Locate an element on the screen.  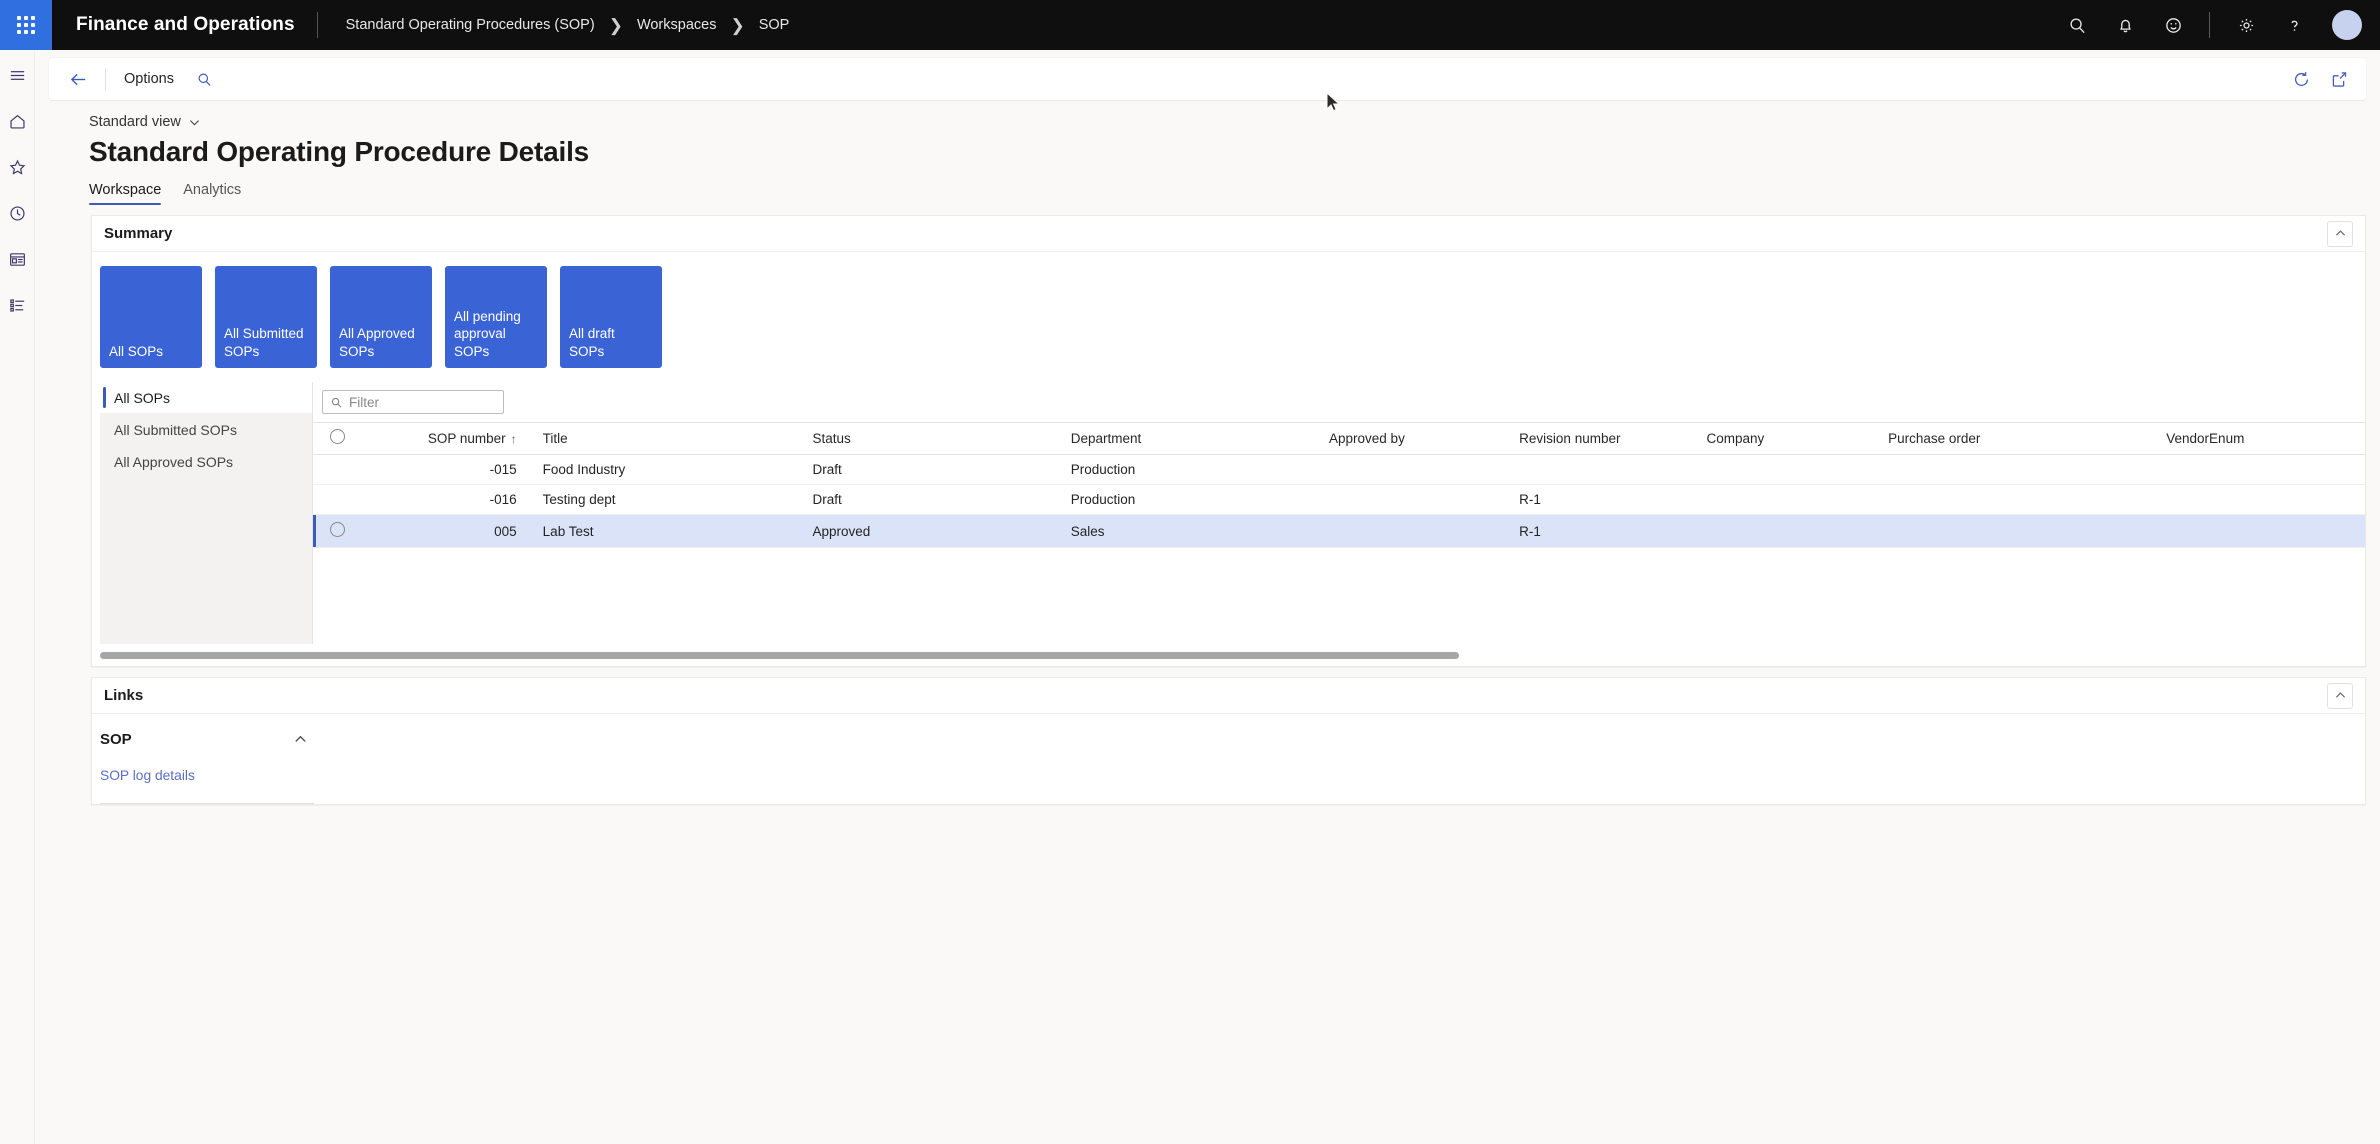
notifications-bell-icon is located at coordinates (2125, 25).